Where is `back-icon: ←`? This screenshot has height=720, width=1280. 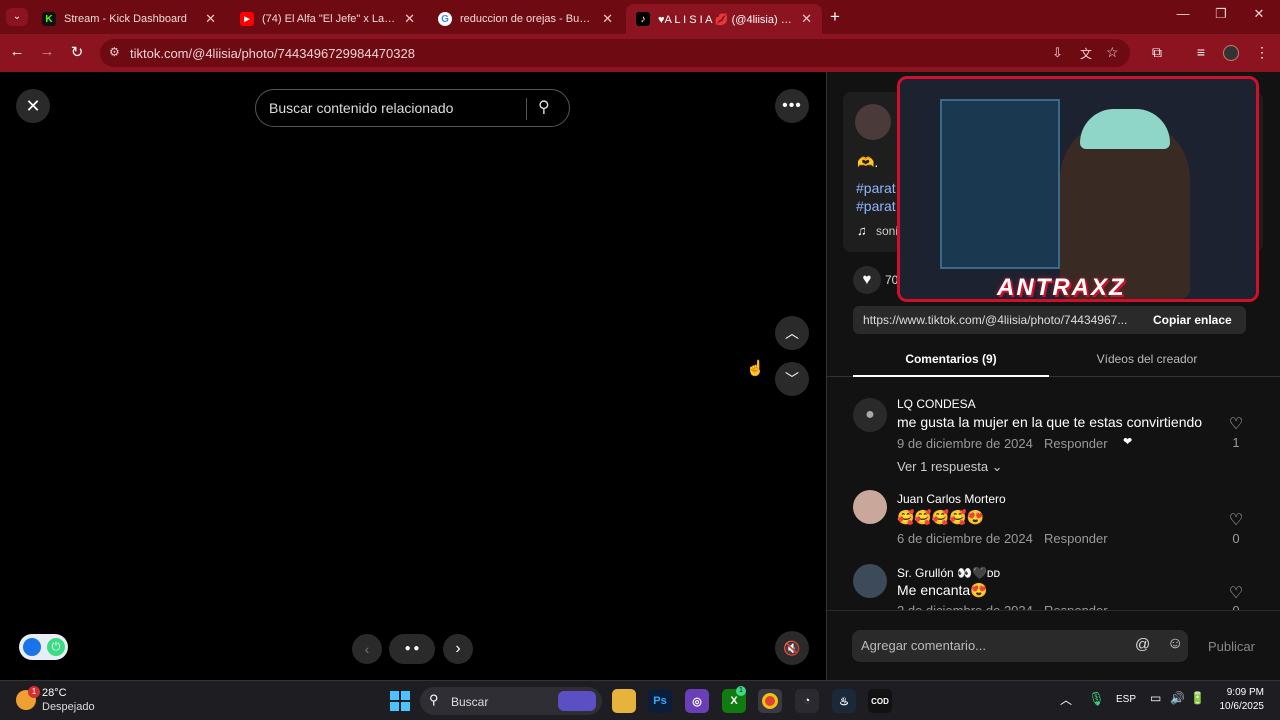
back-icon: ← is located at coordinates (17, 51).